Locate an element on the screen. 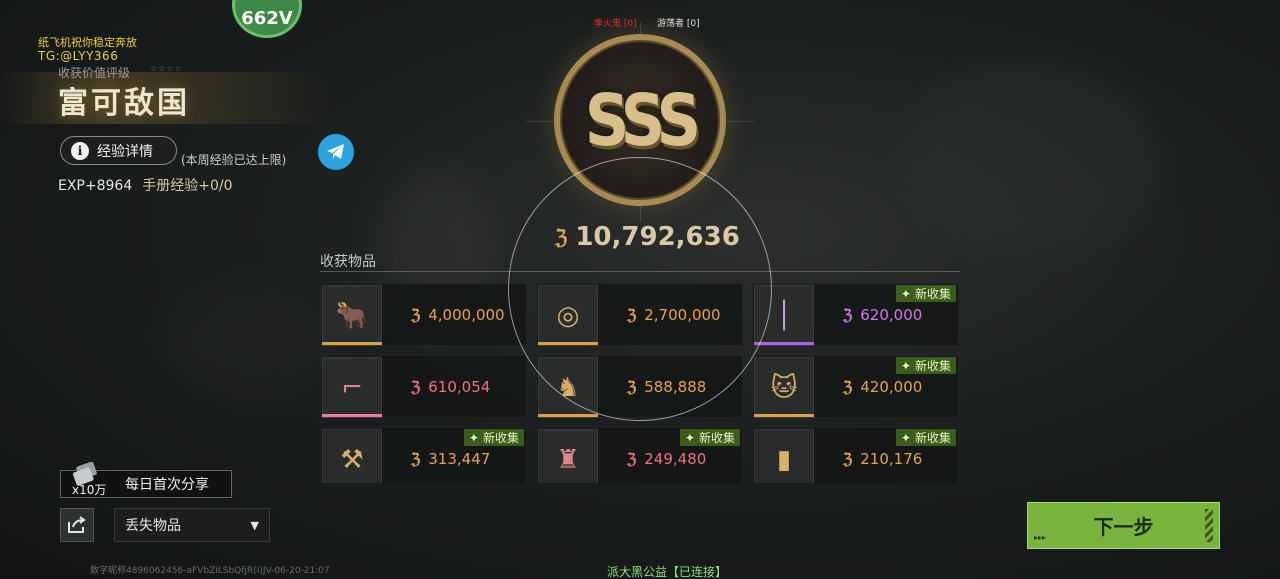  divider is located at coordinates (640, 271).